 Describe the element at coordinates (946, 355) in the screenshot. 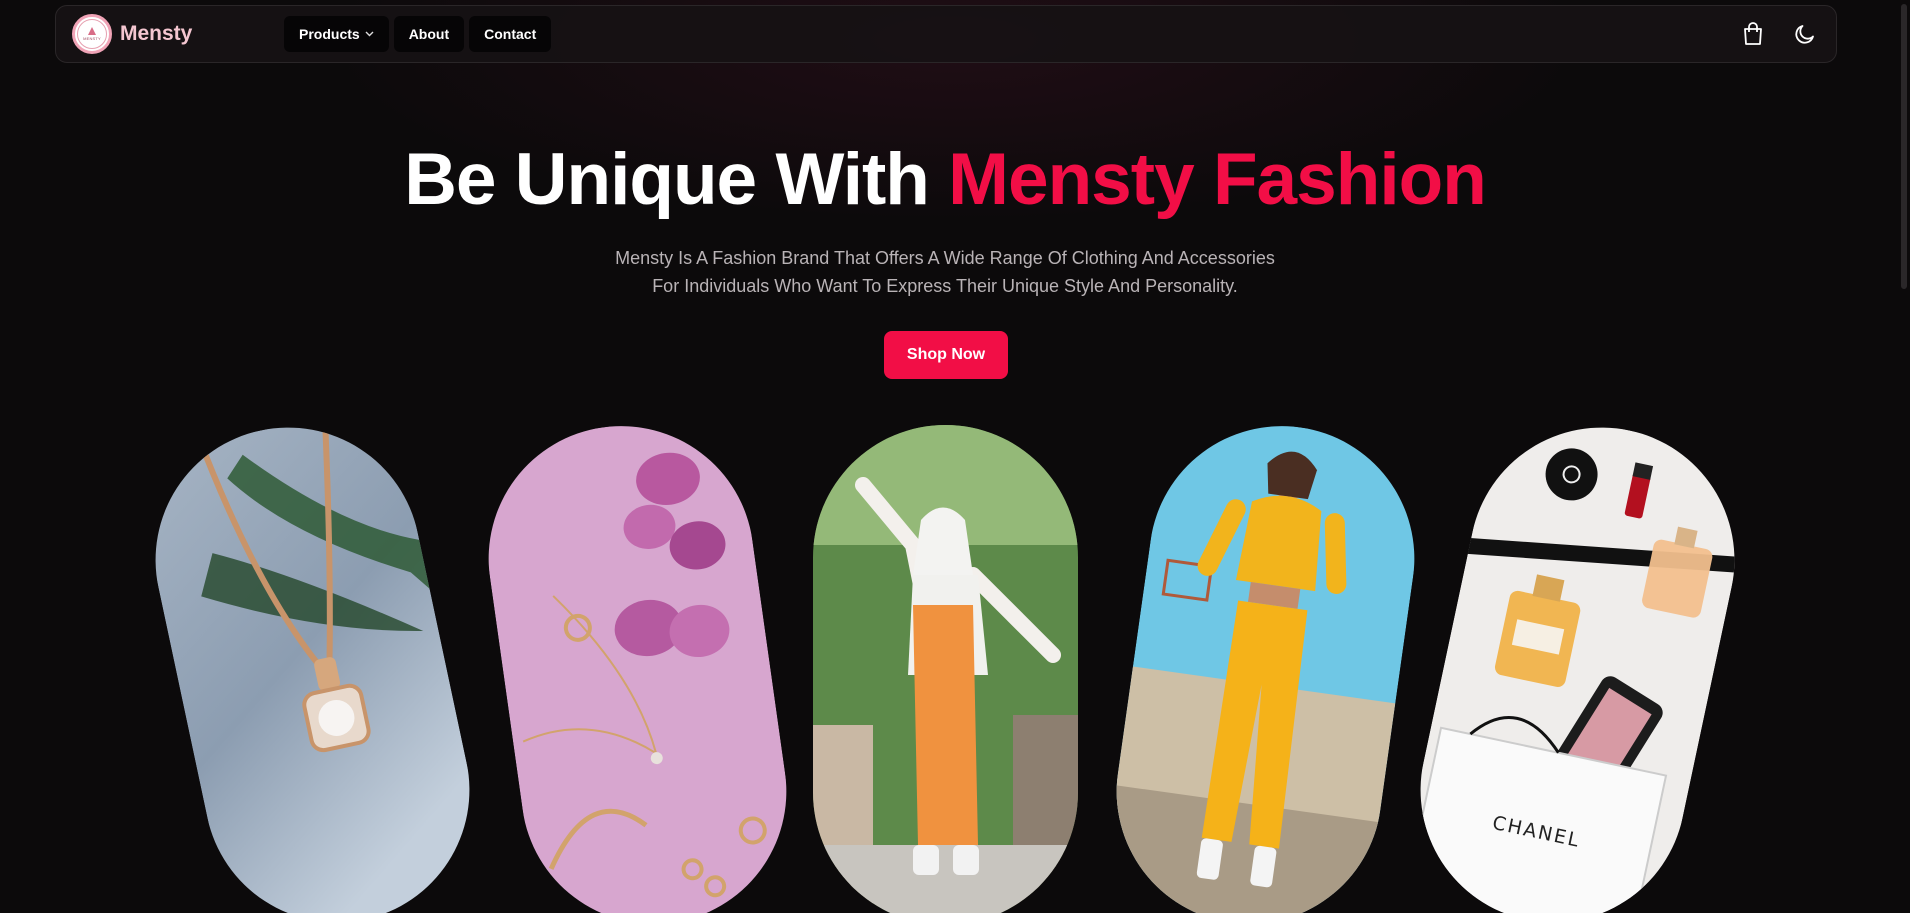

I see `shop-now-button: Shop Now` at that location.